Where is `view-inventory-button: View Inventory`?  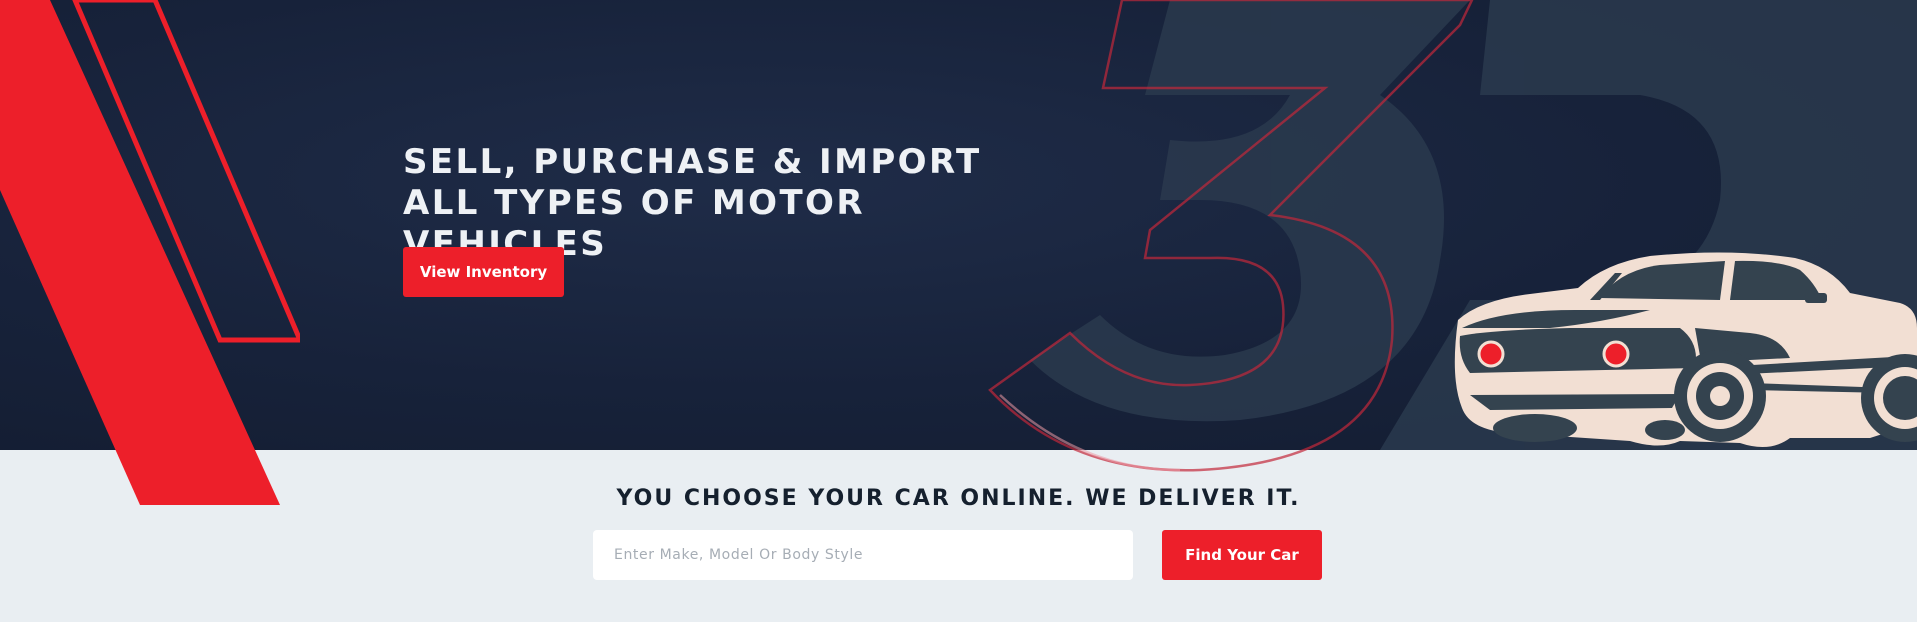 view-inventory-button: View Inventory is located at coordinates (483, 272).